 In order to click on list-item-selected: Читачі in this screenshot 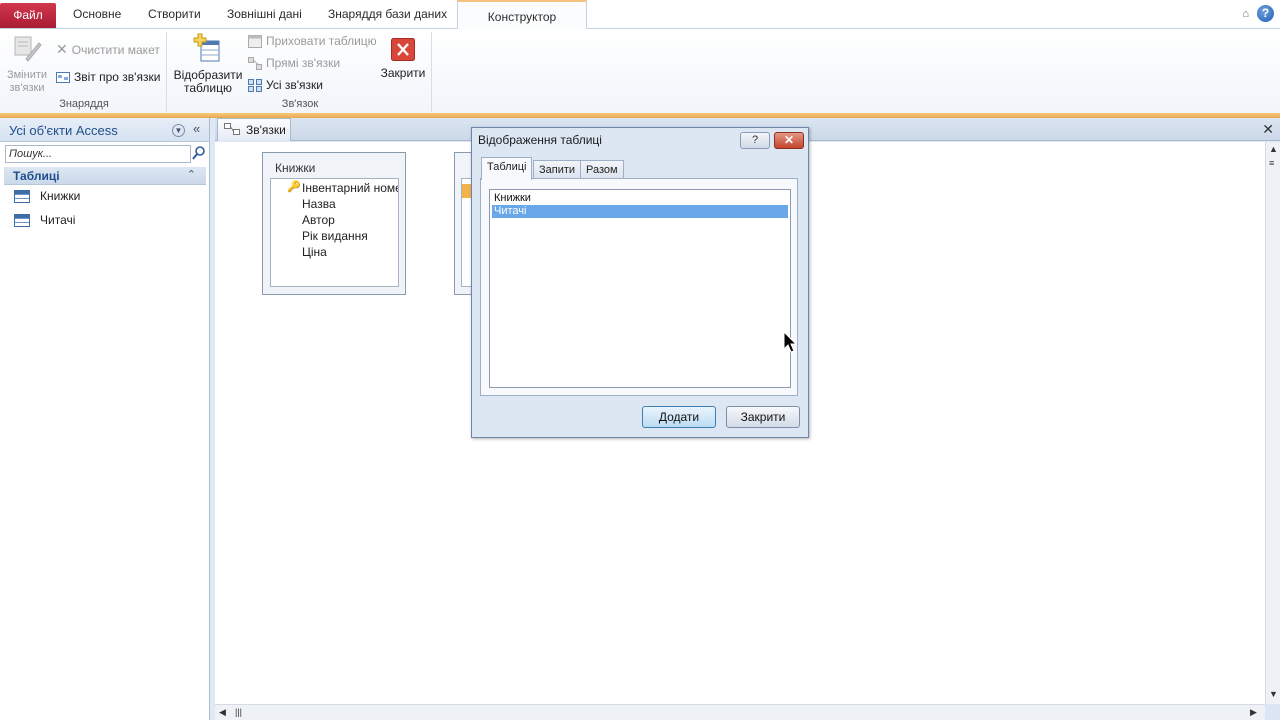, I will do `click(640, 211)`.